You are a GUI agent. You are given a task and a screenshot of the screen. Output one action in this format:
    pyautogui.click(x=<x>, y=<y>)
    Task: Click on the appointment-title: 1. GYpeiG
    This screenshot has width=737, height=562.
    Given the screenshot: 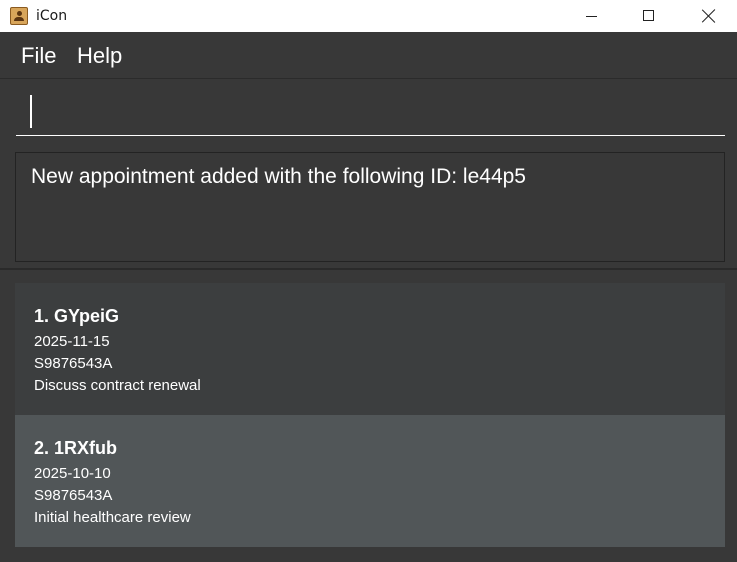 What is the action you would take?
    pyautogui.click(x=77, y=316)
    